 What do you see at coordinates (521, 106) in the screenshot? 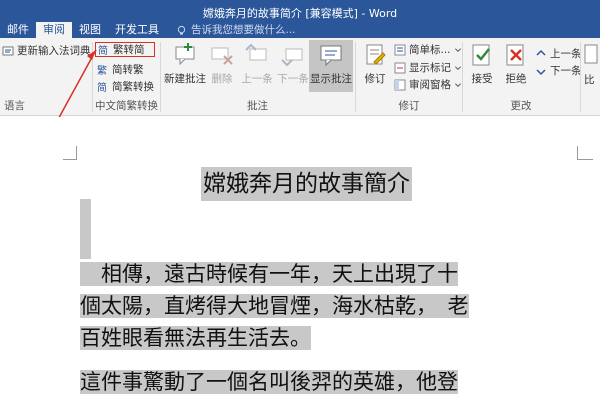
I see `group-label-changes: 更改` at bounding box center [521, 106].